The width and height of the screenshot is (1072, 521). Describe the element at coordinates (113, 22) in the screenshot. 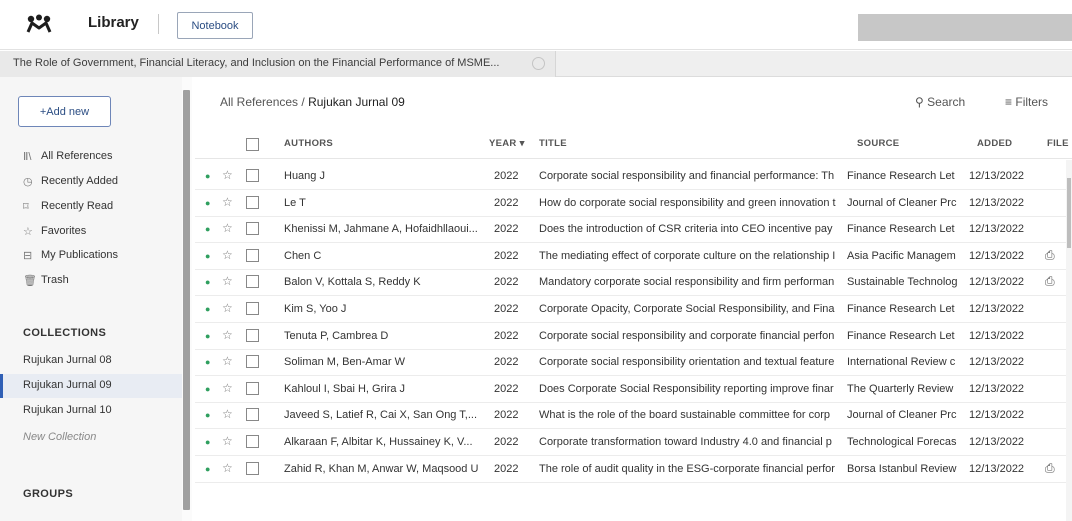

I see `library-title: Library` at that location.